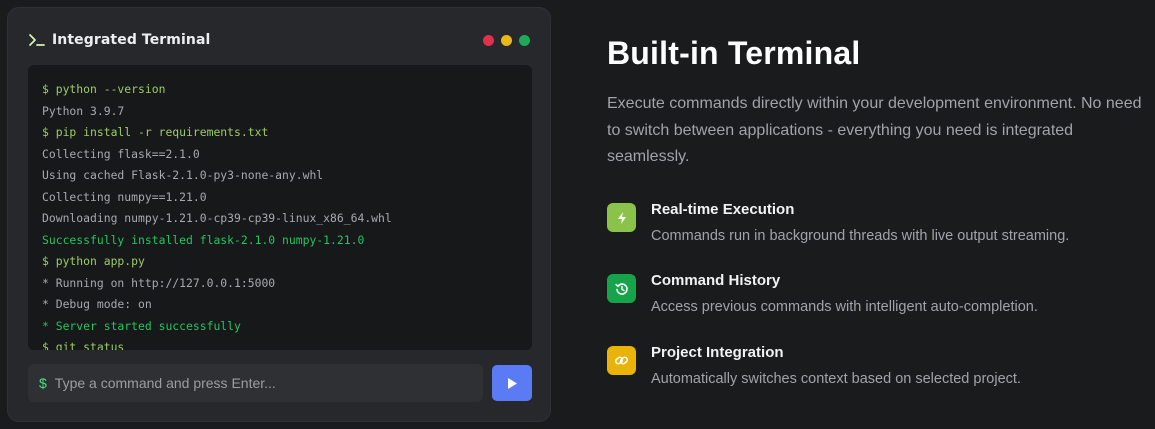  Describe the element at coordinates (621, 288) in the screenshot. I see `history-icon` at that location.